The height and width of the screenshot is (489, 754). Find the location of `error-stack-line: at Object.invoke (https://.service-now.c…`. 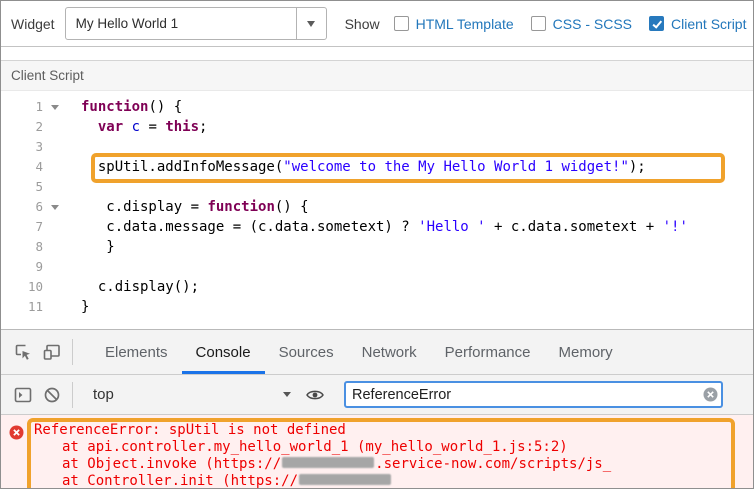

error-stack-line: at Object.invoke (https://.service-now.c… is located at coordinates (337, 464).